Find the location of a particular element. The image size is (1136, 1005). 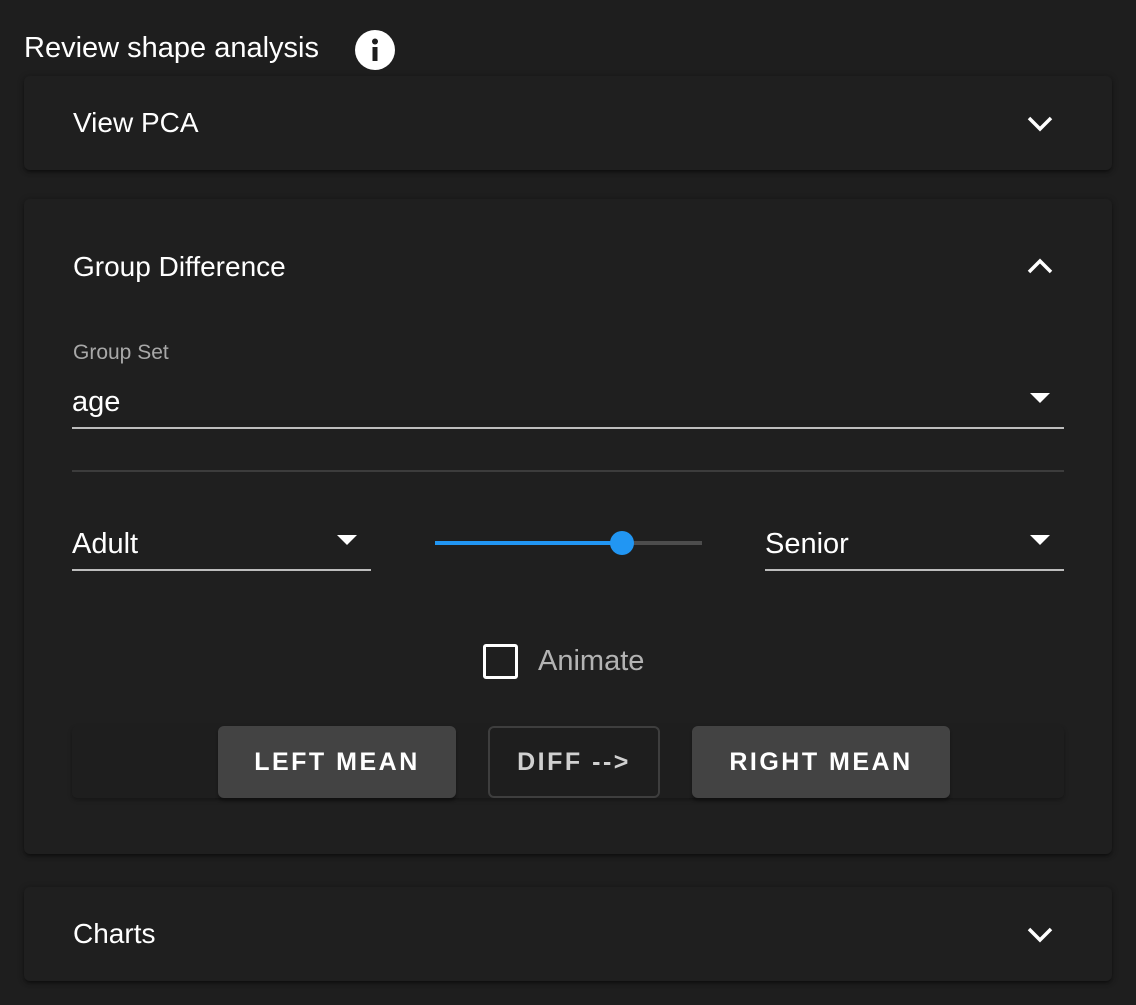

panel-charts: Charts is located at coordinates (568, 934).